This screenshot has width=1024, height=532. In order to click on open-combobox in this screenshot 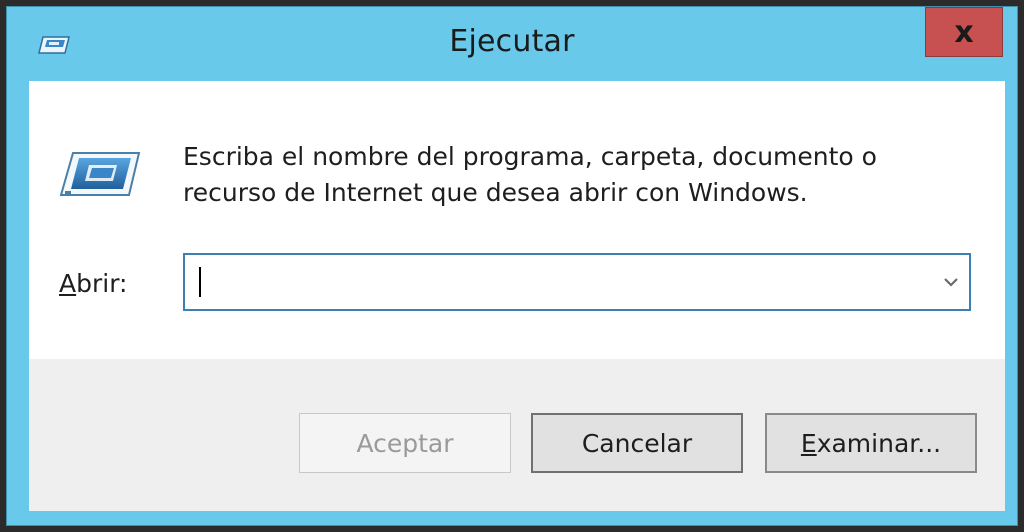, I will do `click(577, 282)`.